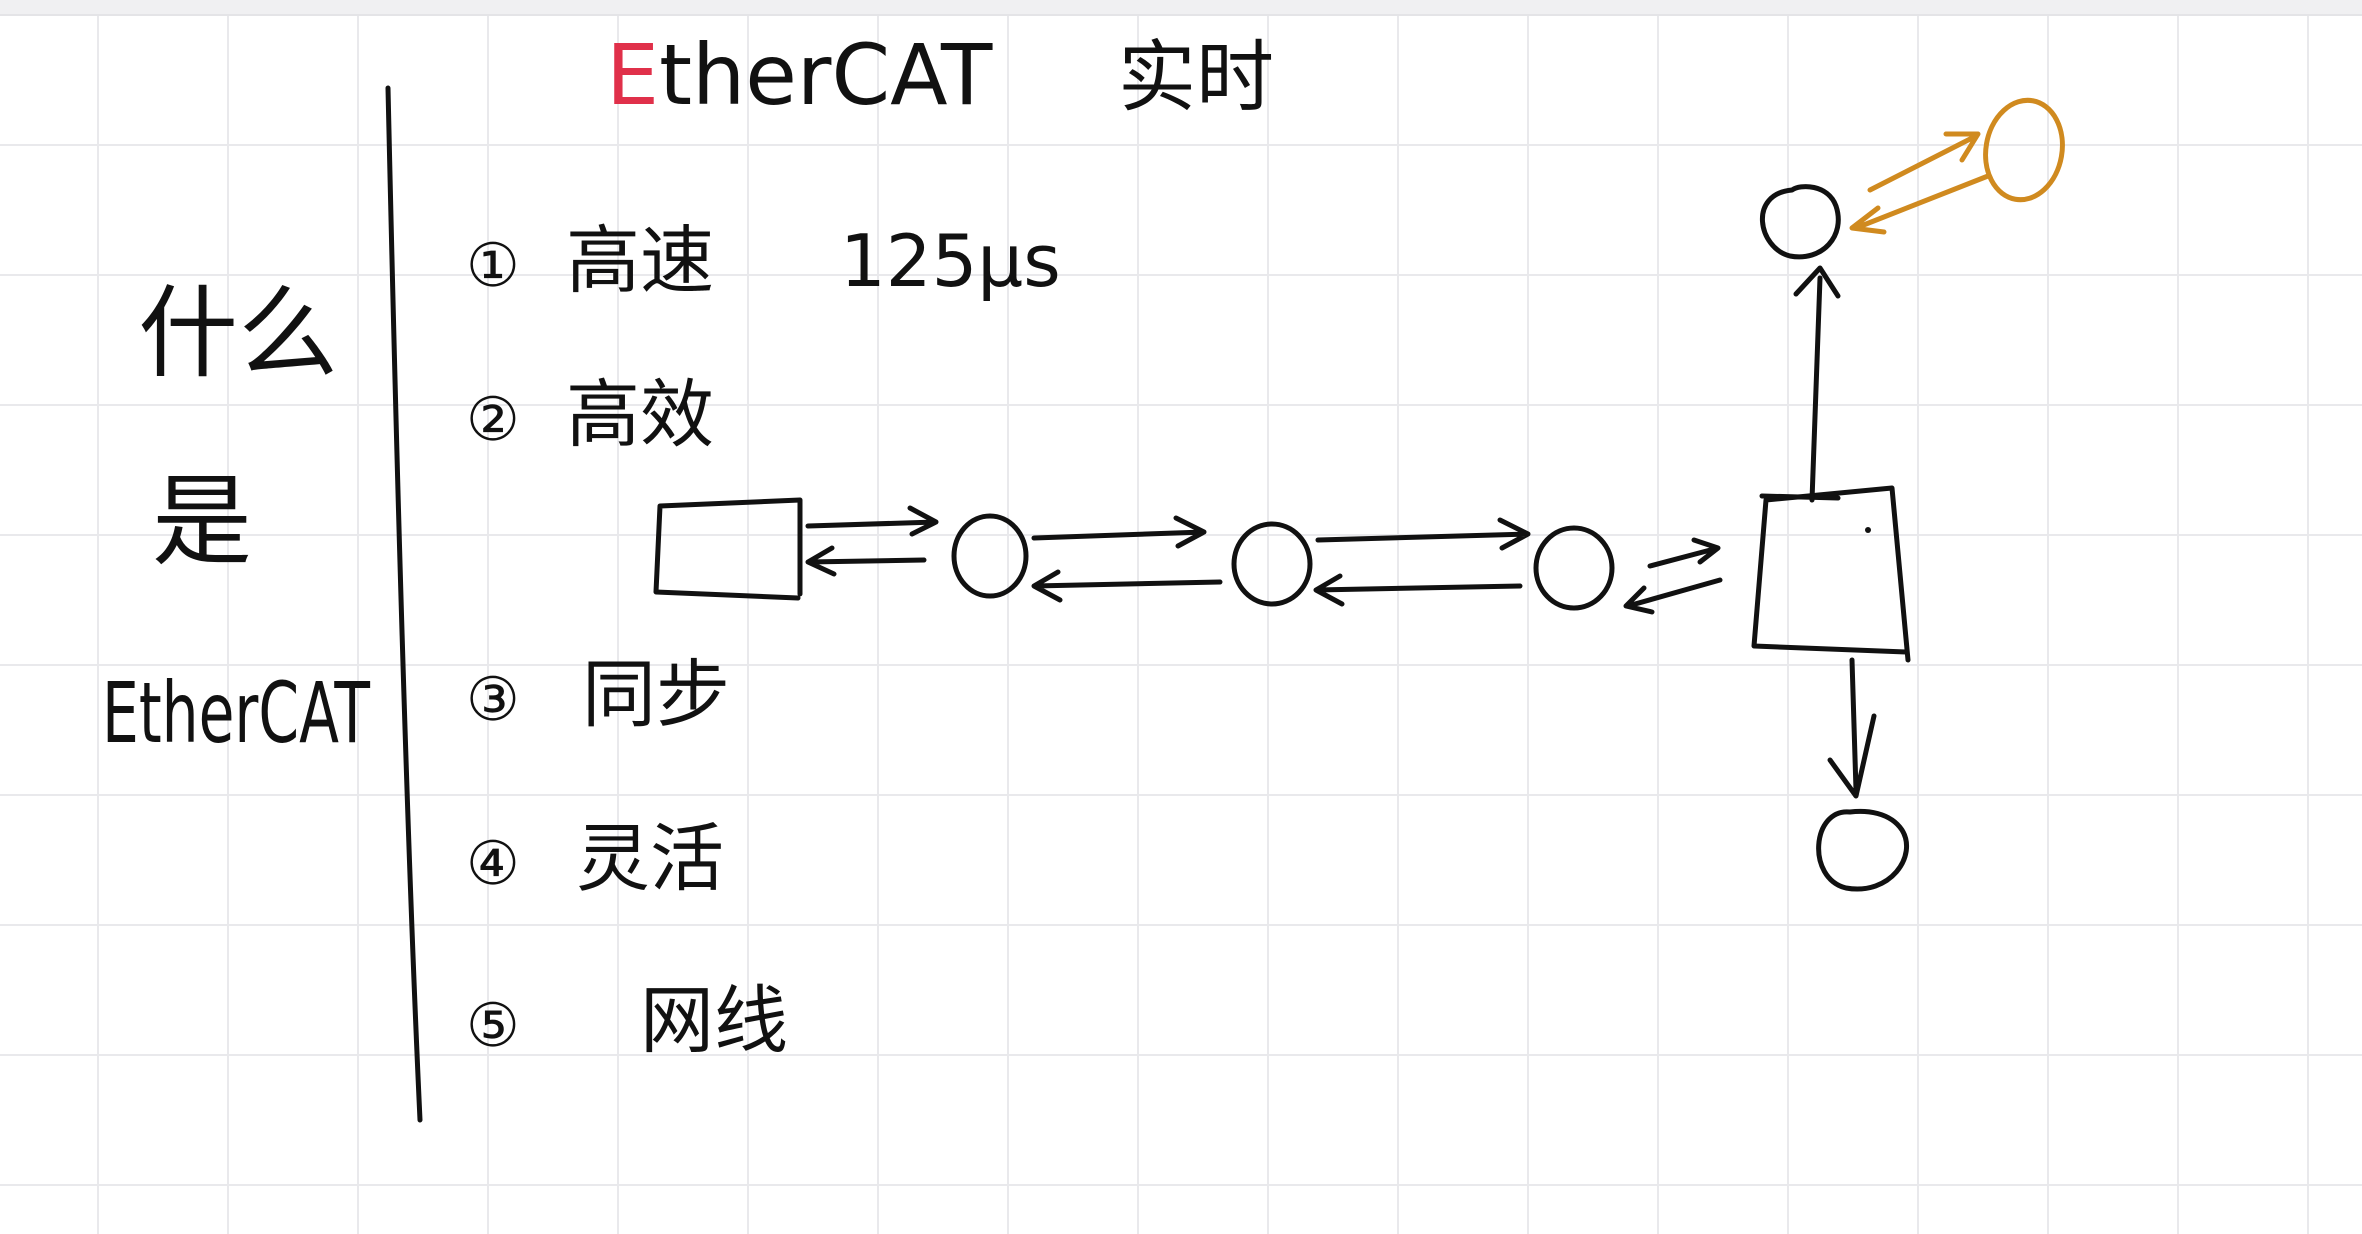  I want to click on list-item-4: ④ 灵活, so click(595, 859).